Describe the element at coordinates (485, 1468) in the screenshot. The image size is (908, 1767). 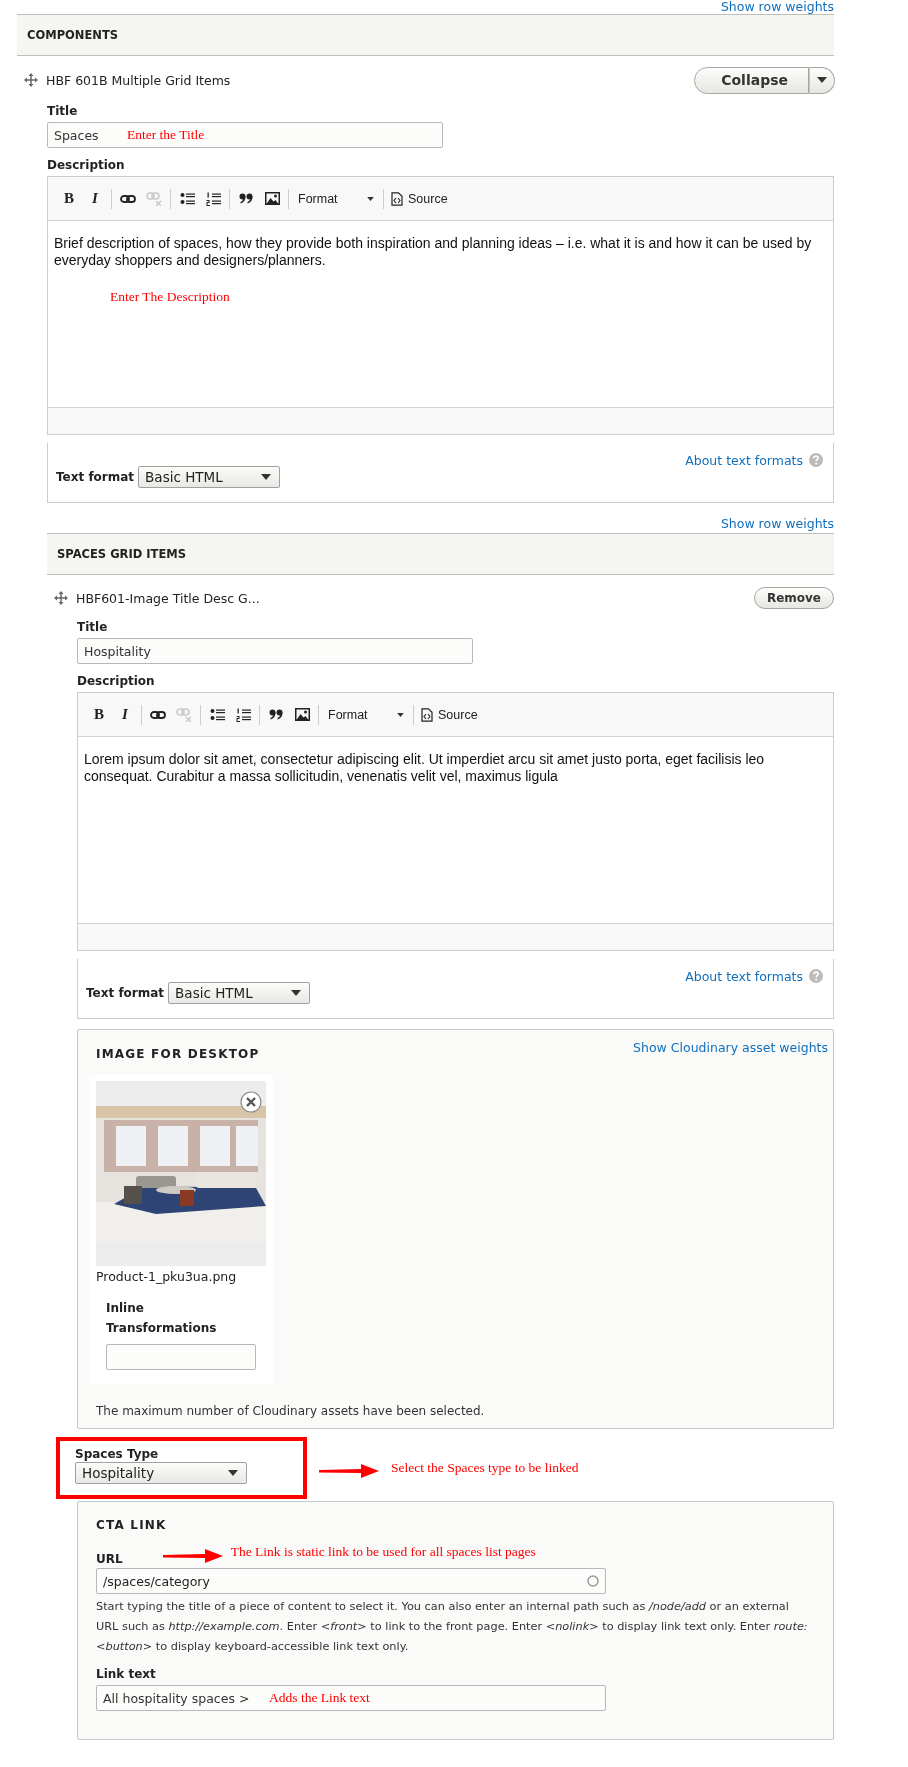
I see `annotation-text: Select the Spaces type to be linked` at that location.